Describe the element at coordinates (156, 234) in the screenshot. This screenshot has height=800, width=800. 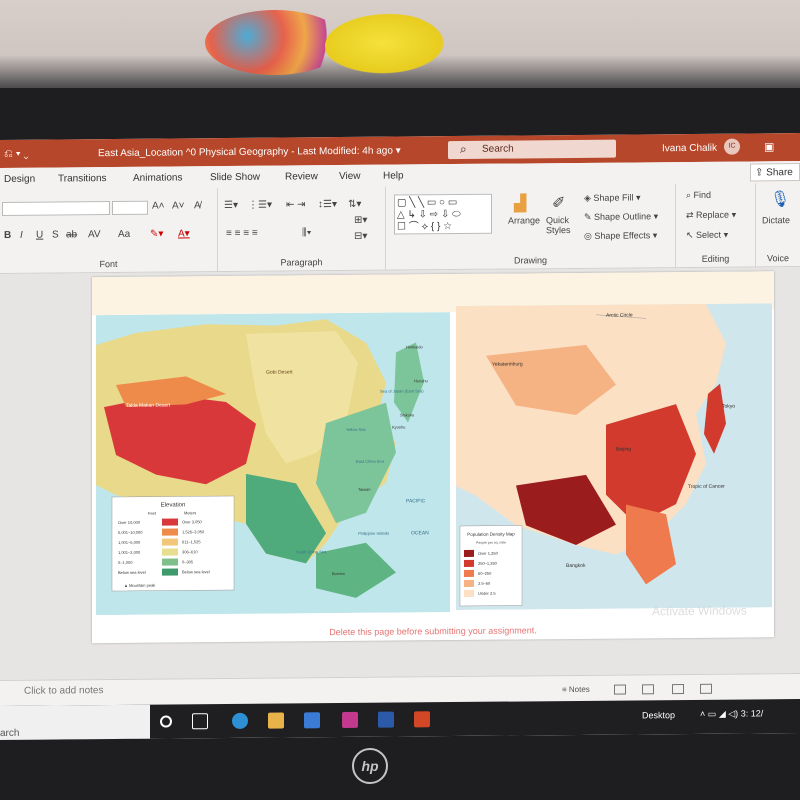
I see `highlight-icon: ✎▾` at that location.